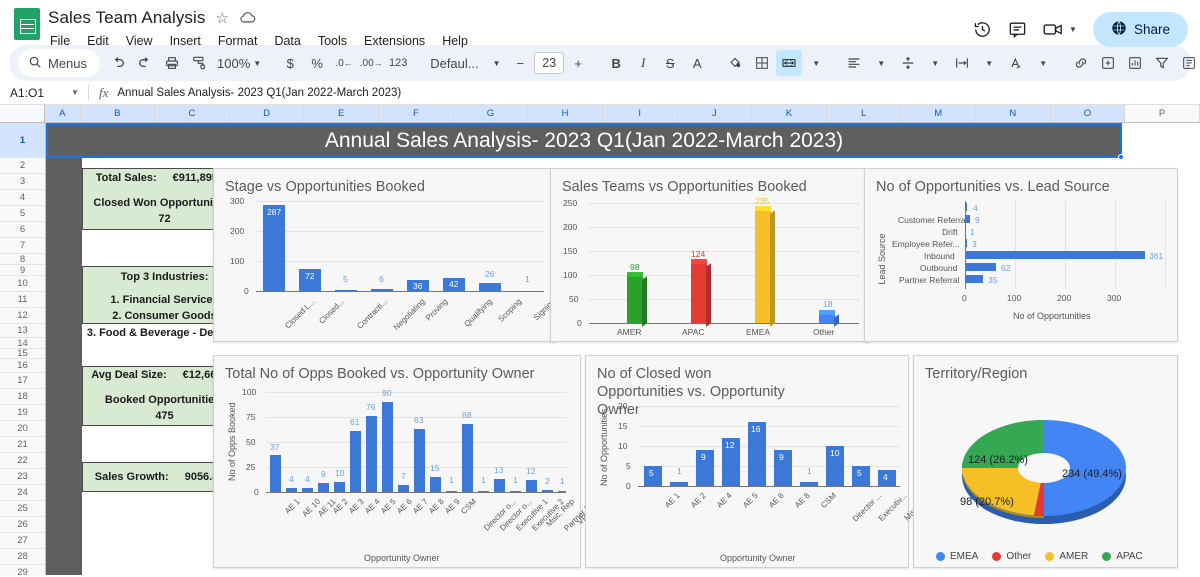 Image resolution: width=1200 pixels, height=577 pixels. Describe the element at coordinates (816, 63) in the screenshot. I see `merge-caret-icon: ▼` at that location.